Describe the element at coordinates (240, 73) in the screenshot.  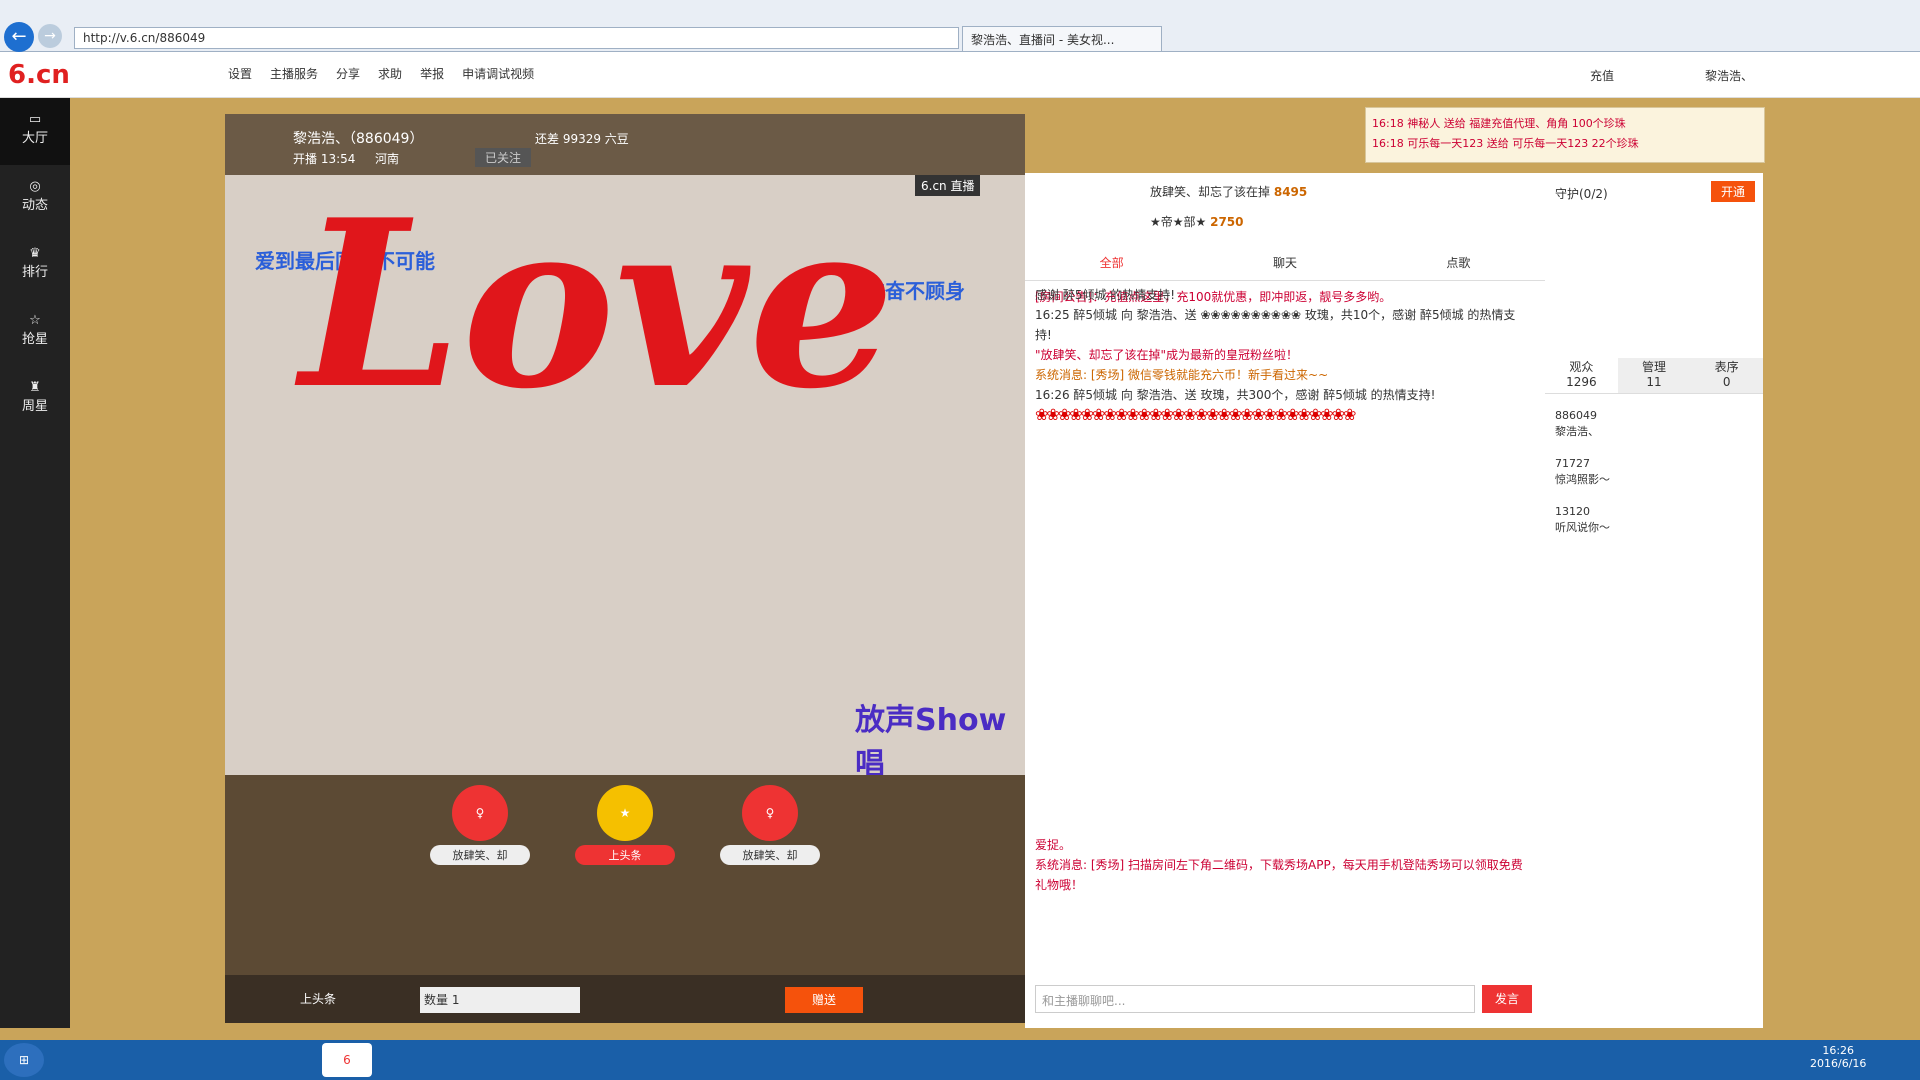
I see `menu-settings: 设置` at that location.